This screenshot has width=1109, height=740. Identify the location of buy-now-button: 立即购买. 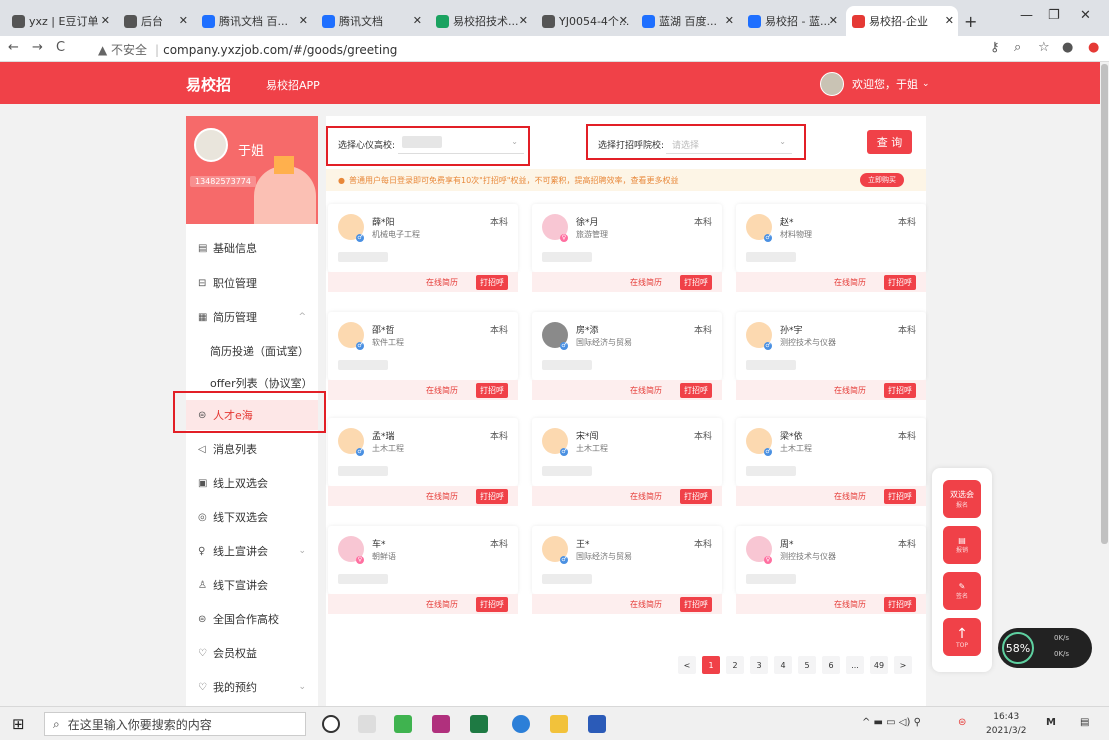
(882, 180).